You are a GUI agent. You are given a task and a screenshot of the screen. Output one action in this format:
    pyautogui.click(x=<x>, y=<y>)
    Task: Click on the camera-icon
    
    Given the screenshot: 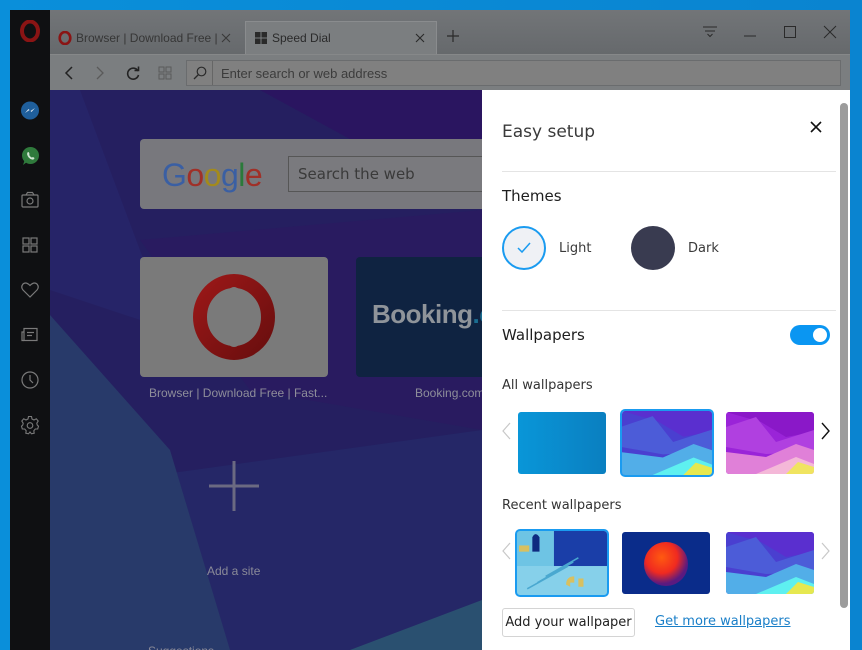 What is the action you would take?
    pyautogui.click(x=30, y=199)
    